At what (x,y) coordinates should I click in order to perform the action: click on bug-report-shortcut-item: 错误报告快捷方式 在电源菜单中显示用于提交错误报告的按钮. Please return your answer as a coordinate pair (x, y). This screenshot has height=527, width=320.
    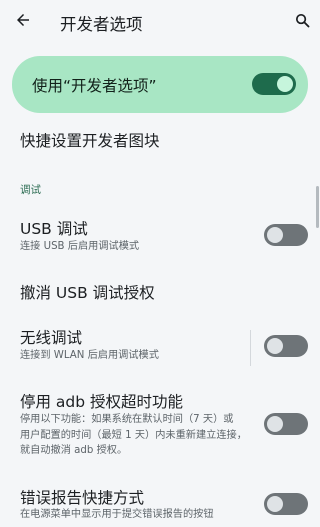
    Looking at the image, I should click on (160, 502).